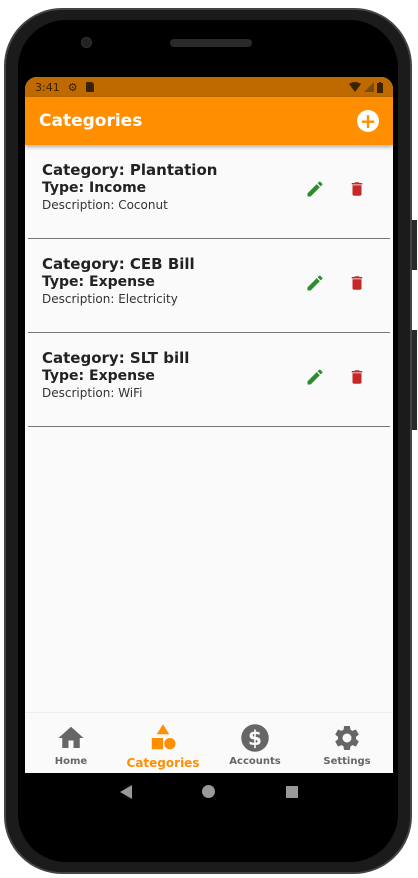 The width and height of the screenshot is (418, 878). I want to click on page-title: Categories, so click(91, 121).